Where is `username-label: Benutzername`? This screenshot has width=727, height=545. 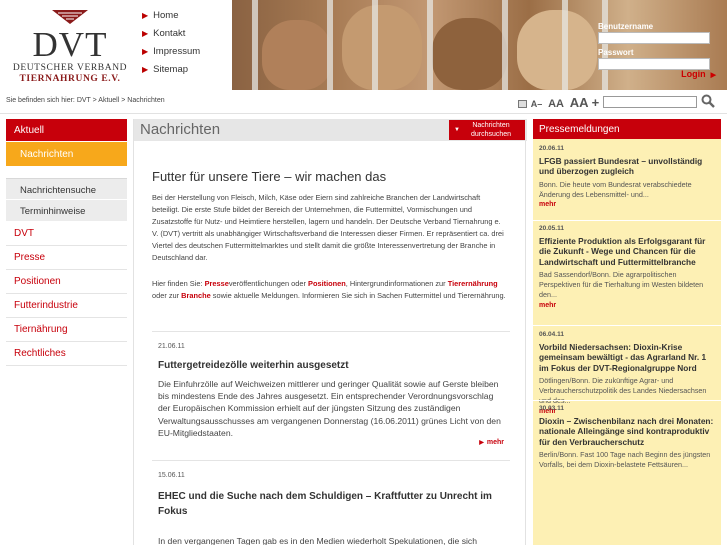 username-label: Benutzername is located at coordinates (626, 26).